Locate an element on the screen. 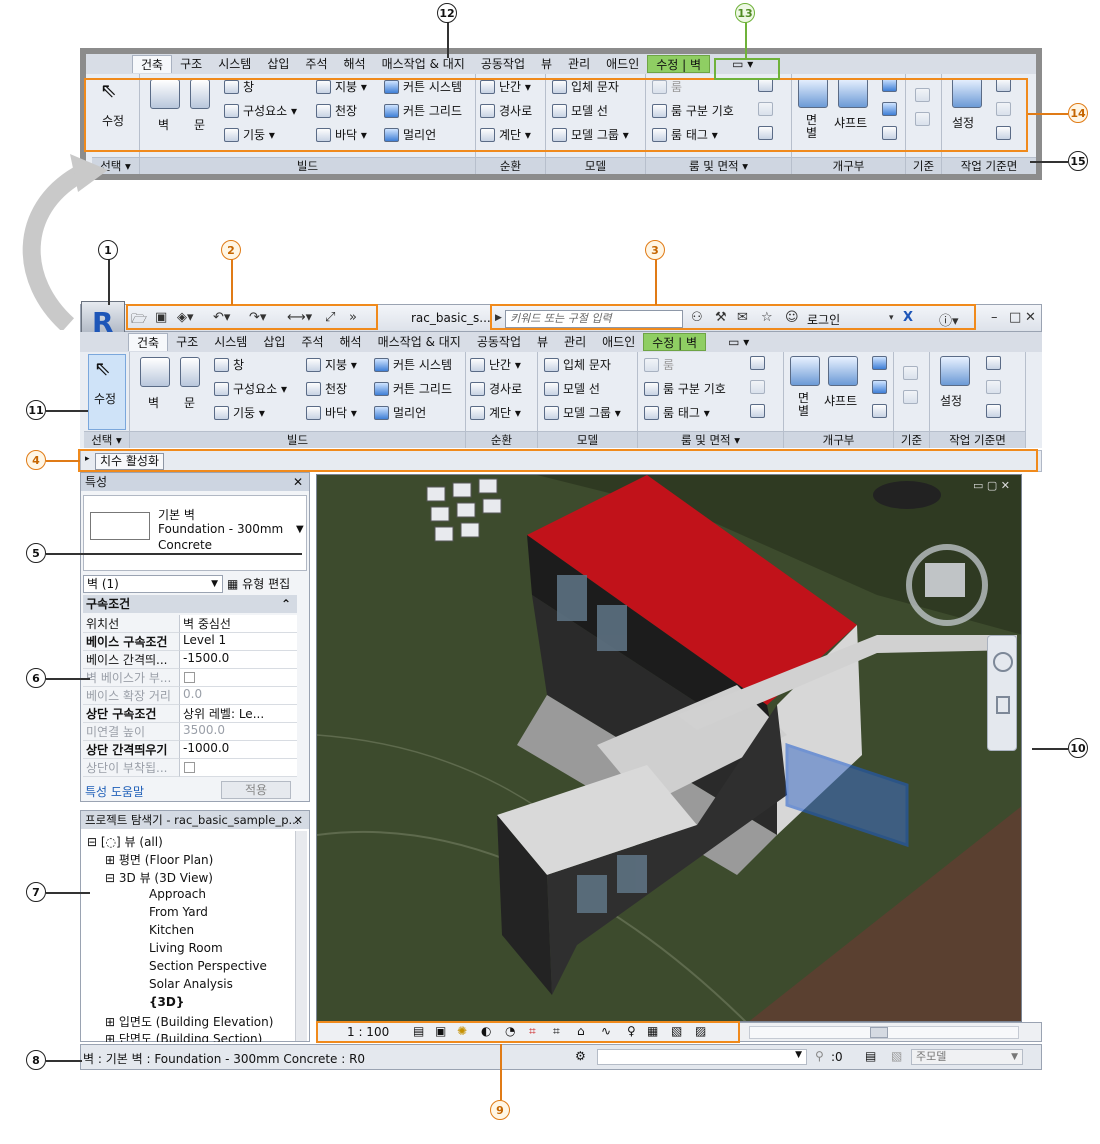 Image resolution: width=1100 pixels, height=1144 pixels. stair-button: 계단 ▾ is located at coordinates (495, 412).